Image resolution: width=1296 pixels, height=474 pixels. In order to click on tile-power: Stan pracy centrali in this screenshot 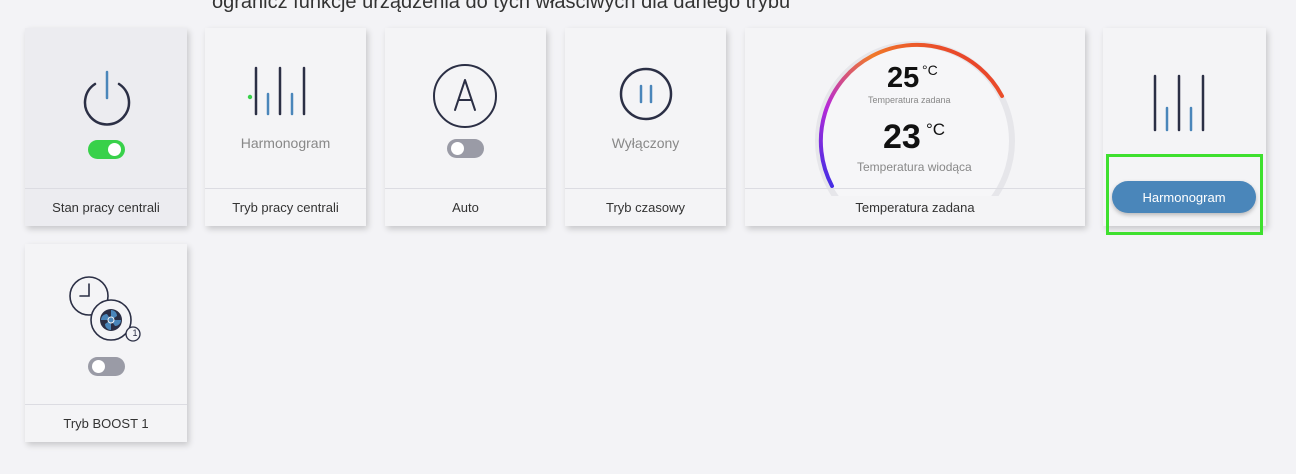, I will do `click(106, 127)`.